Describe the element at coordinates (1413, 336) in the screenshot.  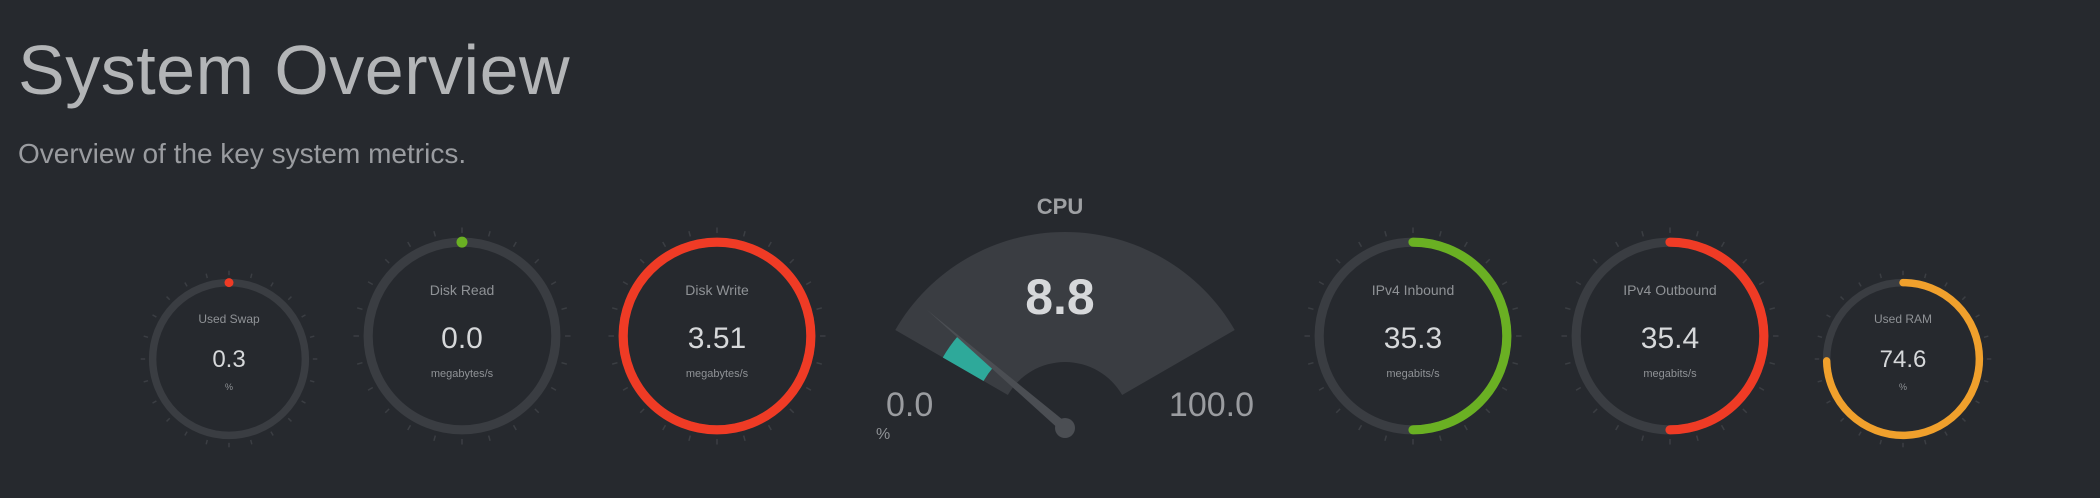
I see `ipv4-inbound-gauge: IPv4 Inbound 35.3 megabits/s` at that location.